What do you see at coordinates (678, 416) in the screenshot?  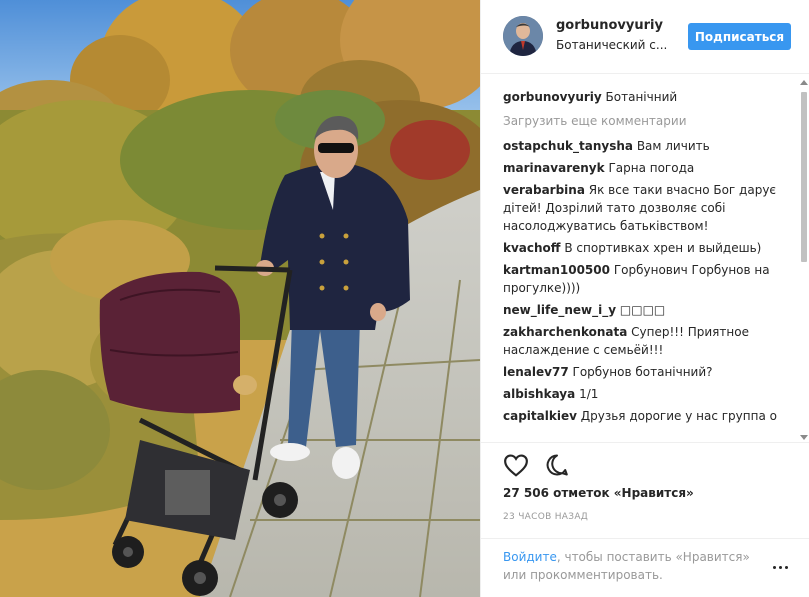 I see `comment-text: Друзья дорогие у нас группа о` at bounding box center [678, 416].